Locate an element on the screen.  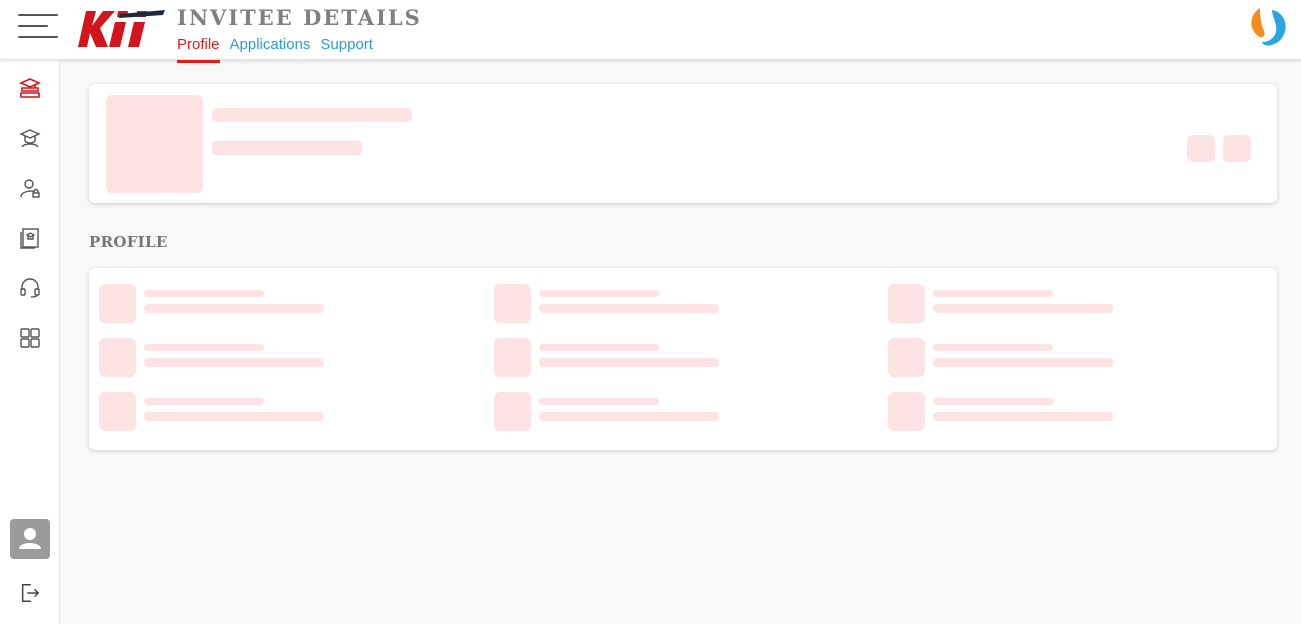
header-tabs: Profile Applications Support is located at coordinates (275, 49).